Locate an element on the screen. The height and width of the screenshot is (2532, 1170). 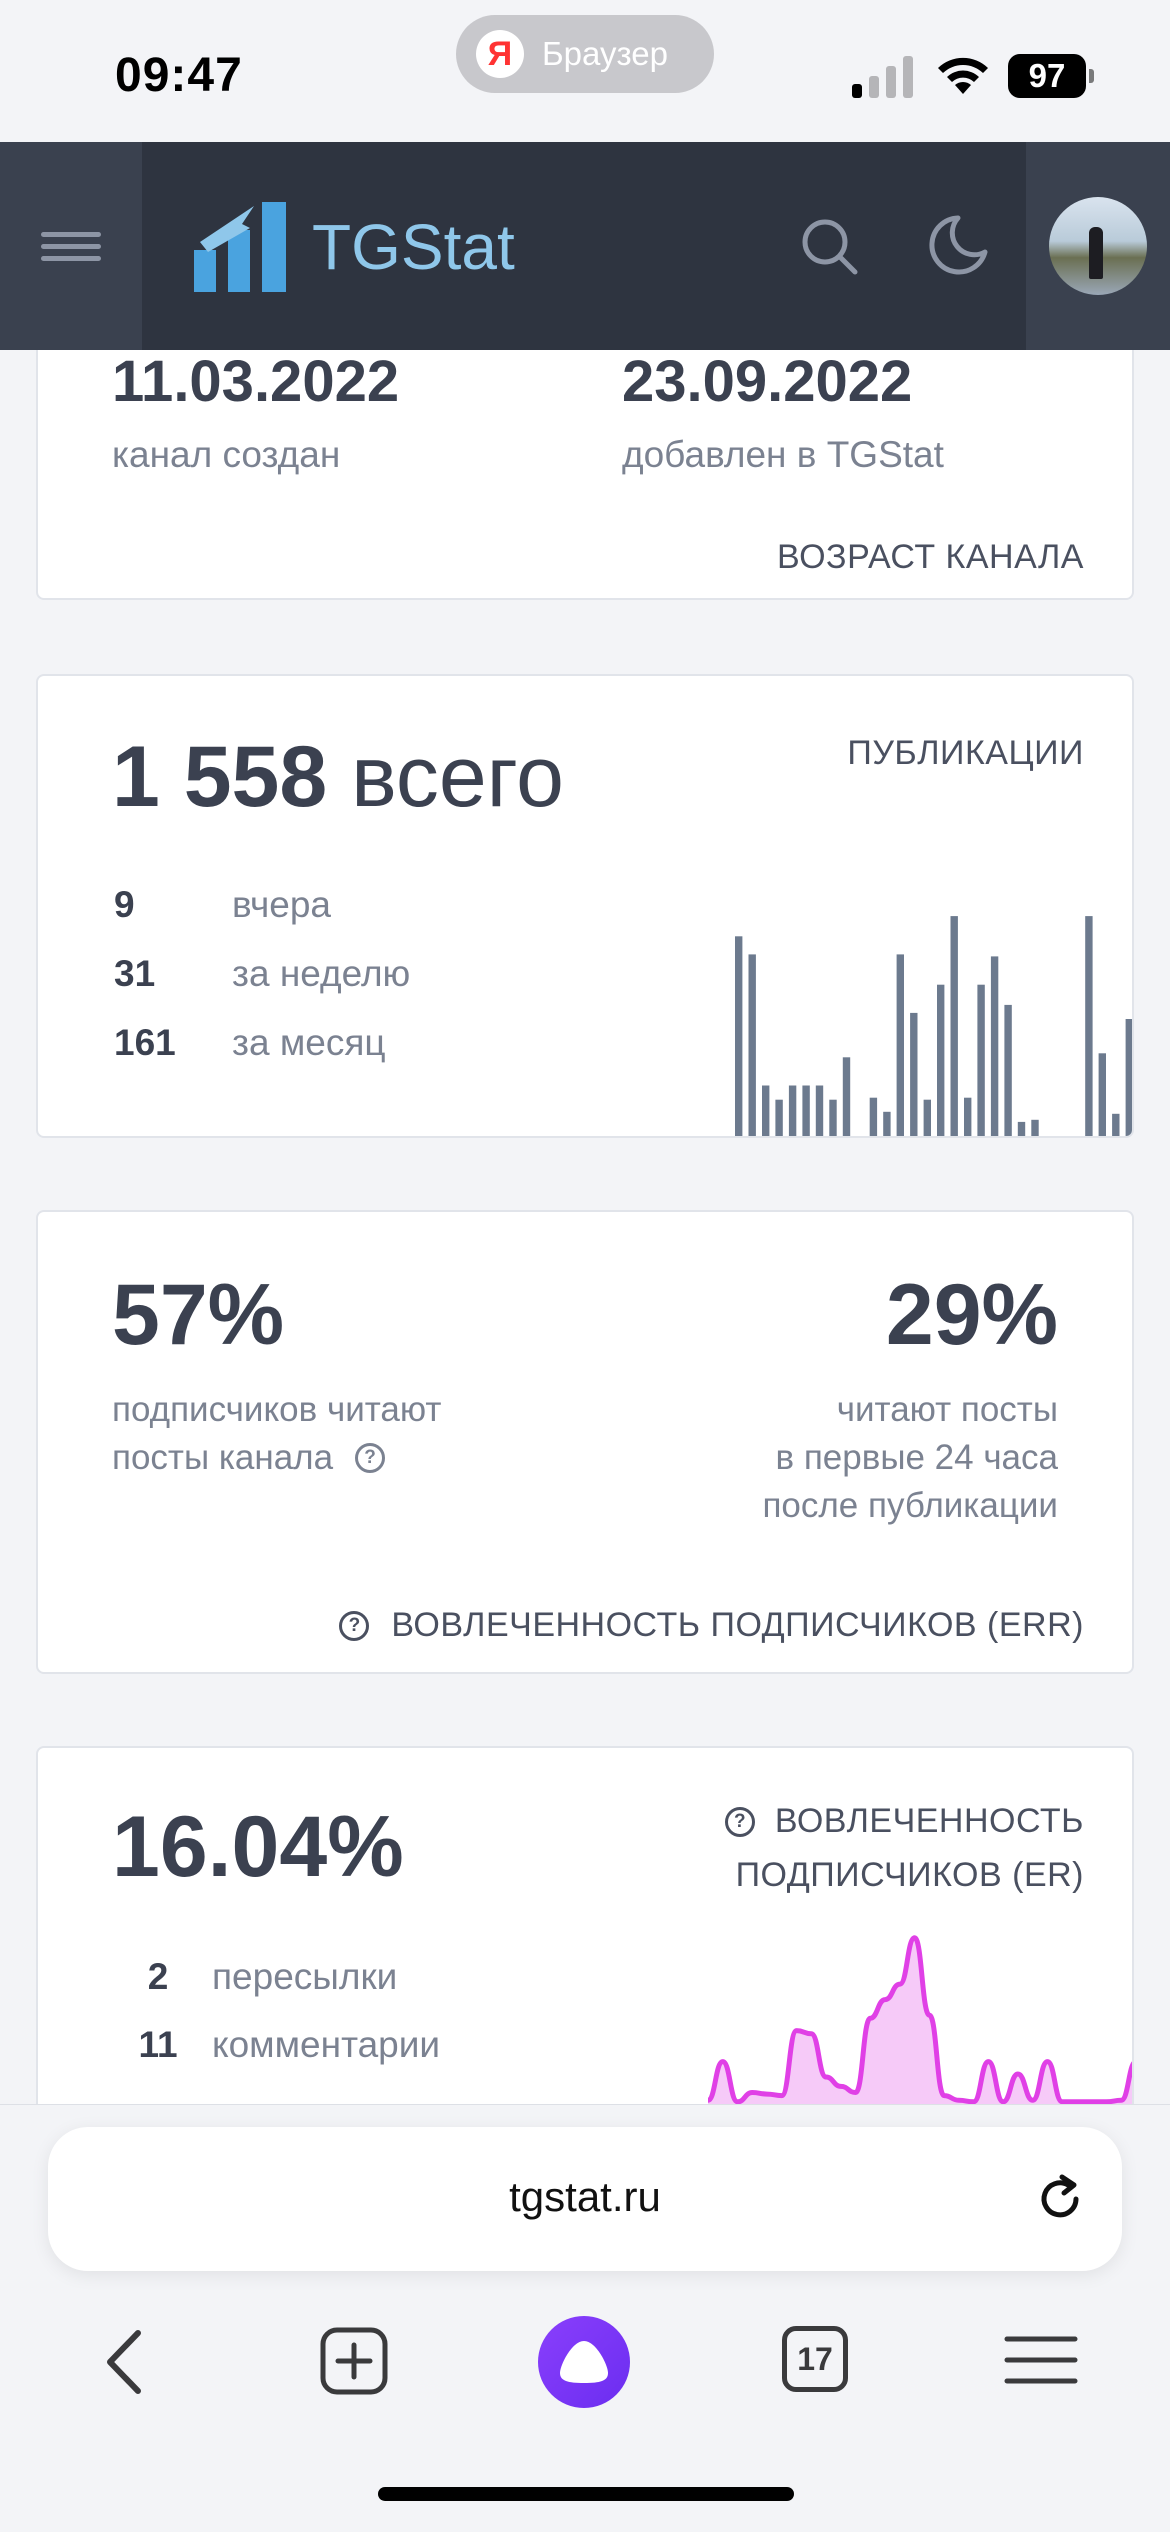
er-title-line1-wrap: ? ВОВЛЕЧЕННОСТЬ is located at coordinates (904, 1821).